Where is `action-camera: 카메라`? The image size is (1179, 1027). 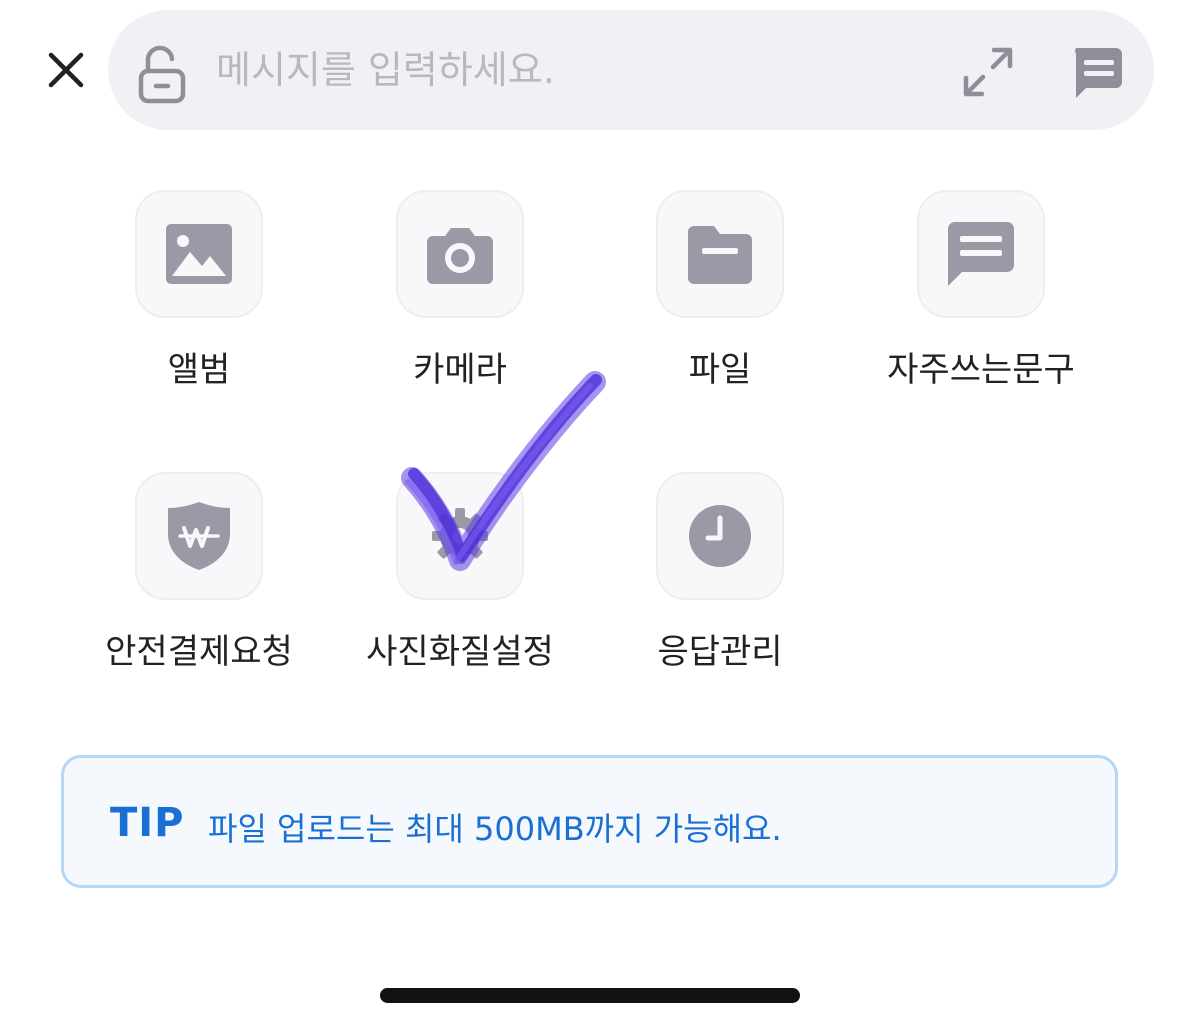 action-camera: 카메라 is located at coordinates (460, 291).